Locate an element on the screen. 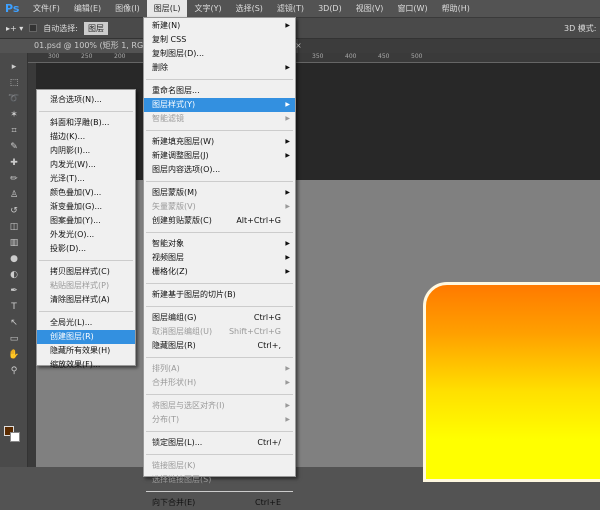 This screenshot has height=510, width=600. dodge-icon: ◐ is located at coordinates (14, 275).